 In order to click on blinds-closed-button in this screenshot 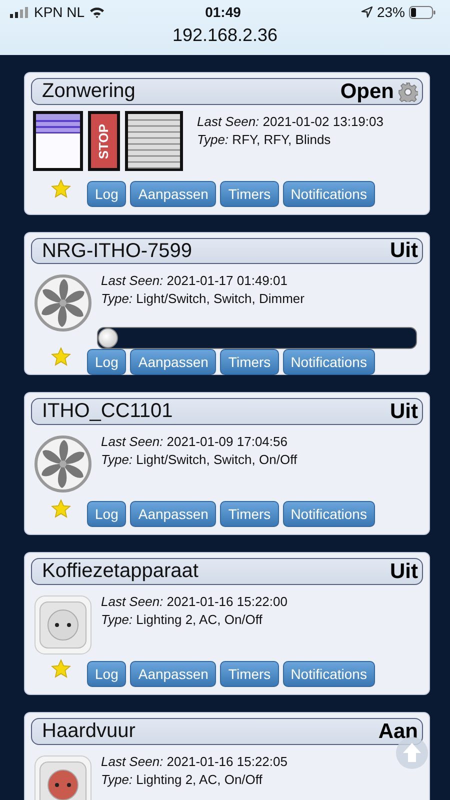, I will do `click(154, 141)`.